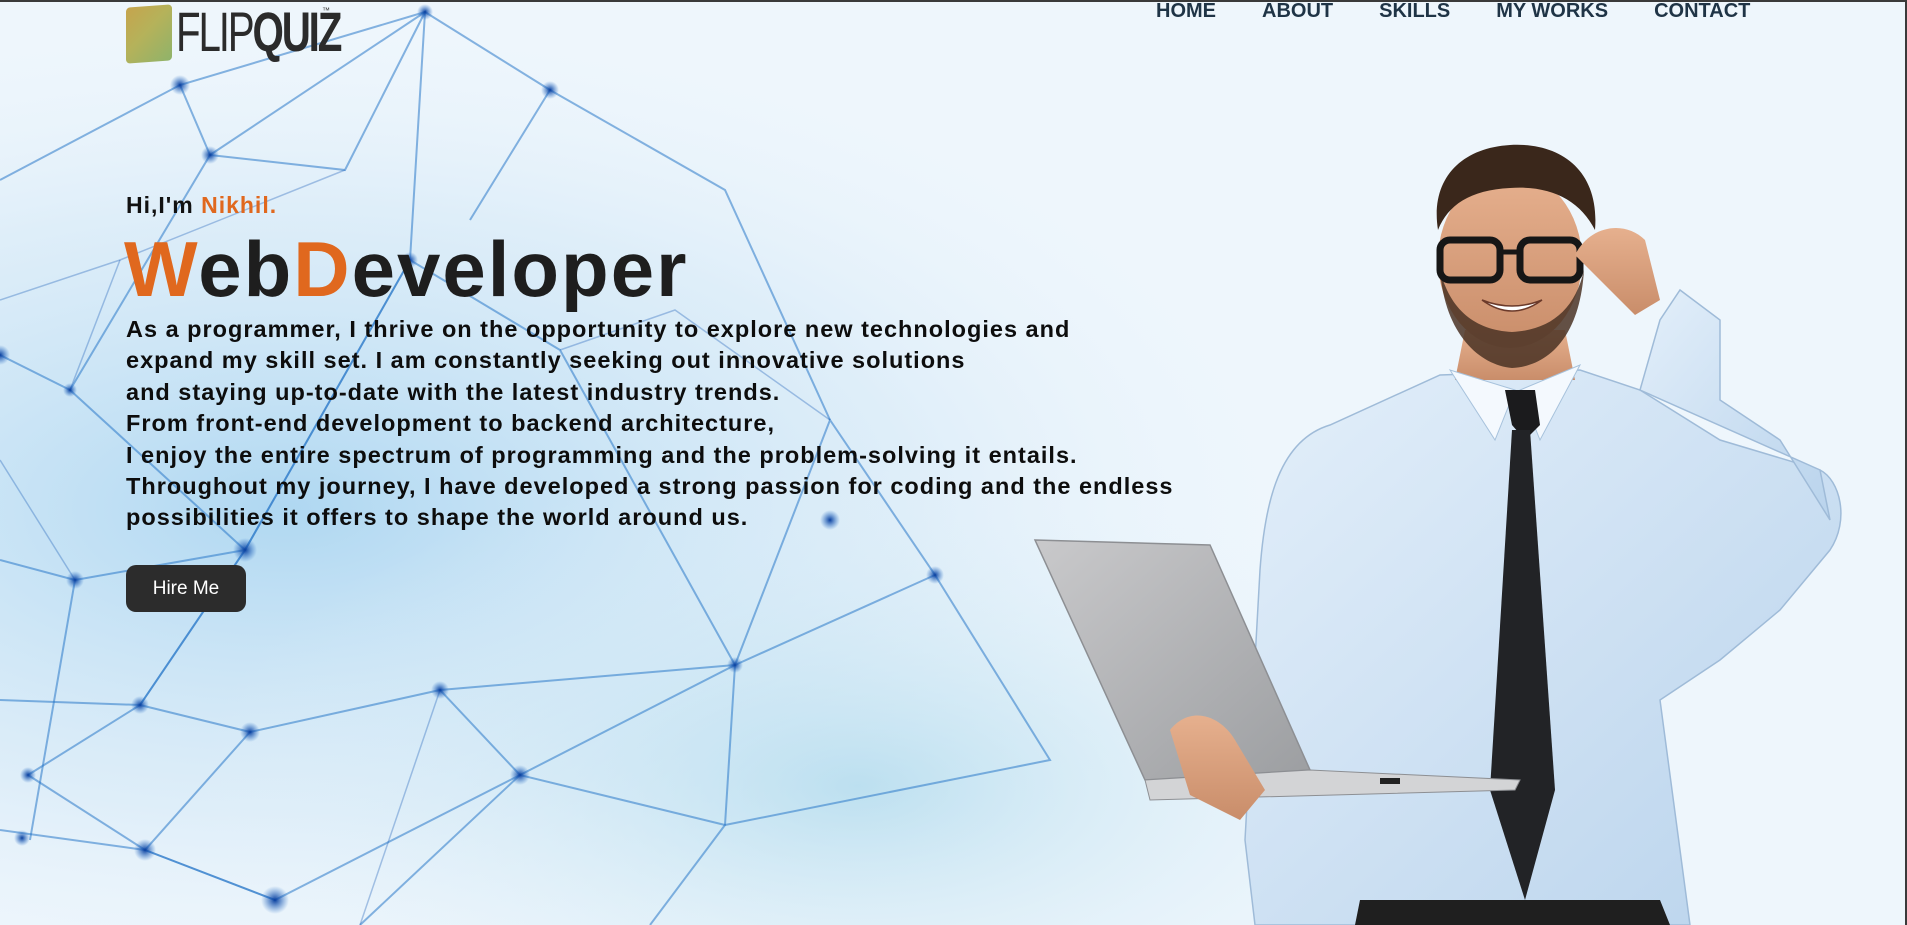 This screenshot has height=925, width=1907. I want to click on logo-text-thin: FLIP, so click(215, 31).